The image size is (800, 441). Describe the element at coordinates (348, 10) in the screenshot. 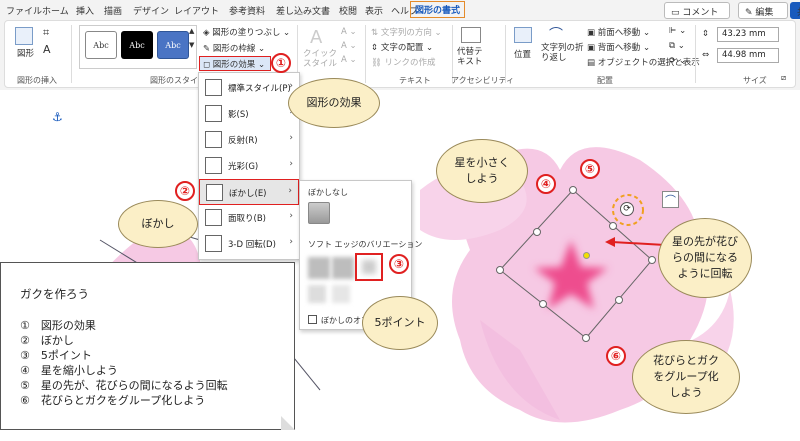

I see `tab-review: 校閲` at that location.